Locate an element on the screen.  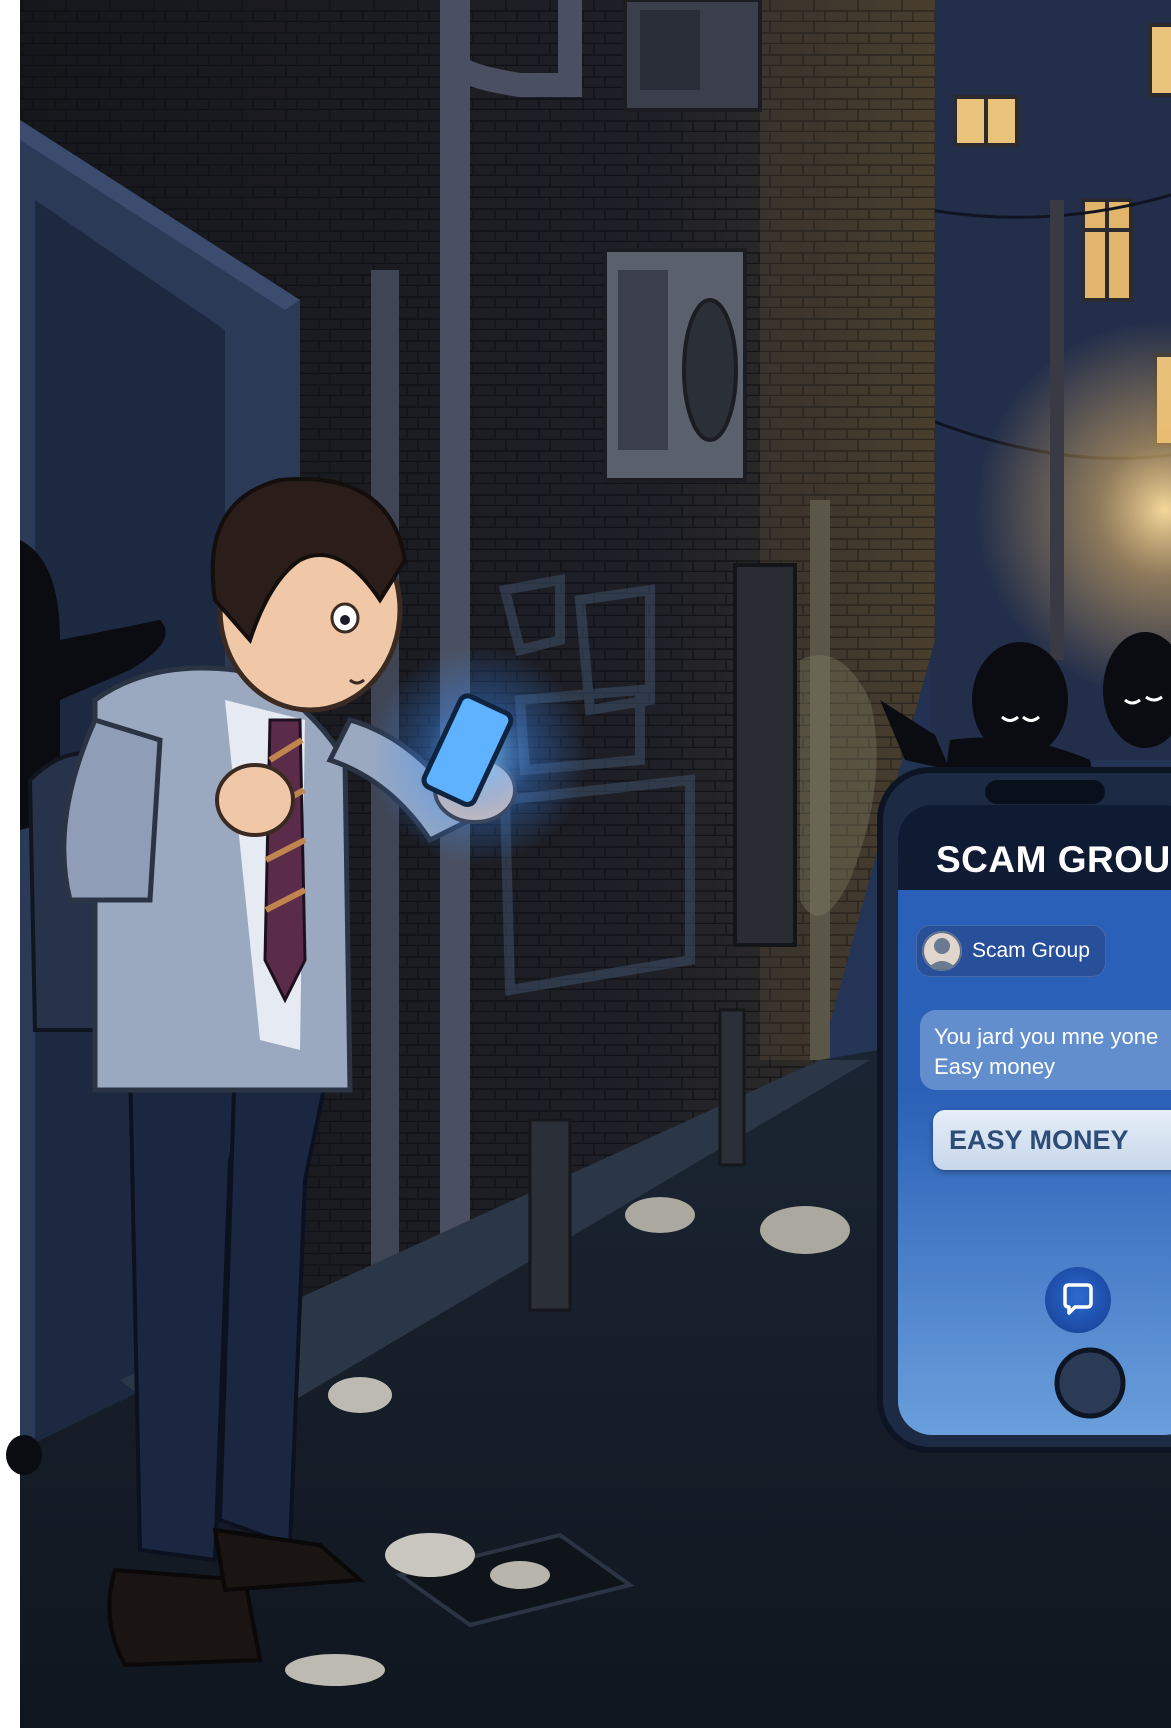
message-bubble: You jard you mne yone Easy money is located at coordinates (1045, 1050).